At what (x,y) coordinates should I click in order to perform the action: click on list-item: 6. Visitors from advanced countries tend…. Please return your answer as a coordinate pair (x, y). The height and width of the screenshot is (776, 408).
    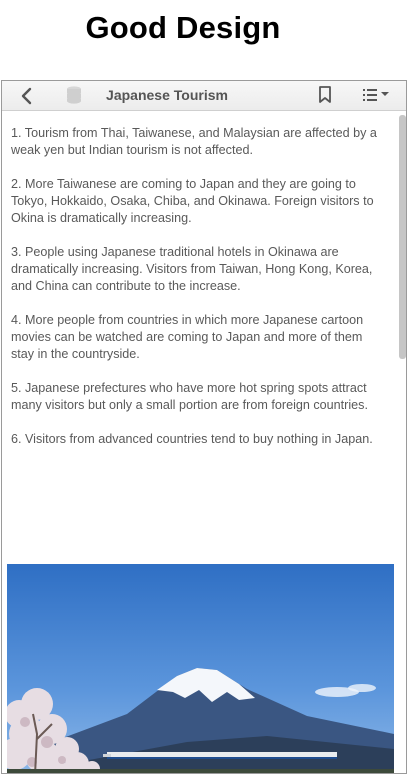
    Looking at the image, I should click on (192, 439).